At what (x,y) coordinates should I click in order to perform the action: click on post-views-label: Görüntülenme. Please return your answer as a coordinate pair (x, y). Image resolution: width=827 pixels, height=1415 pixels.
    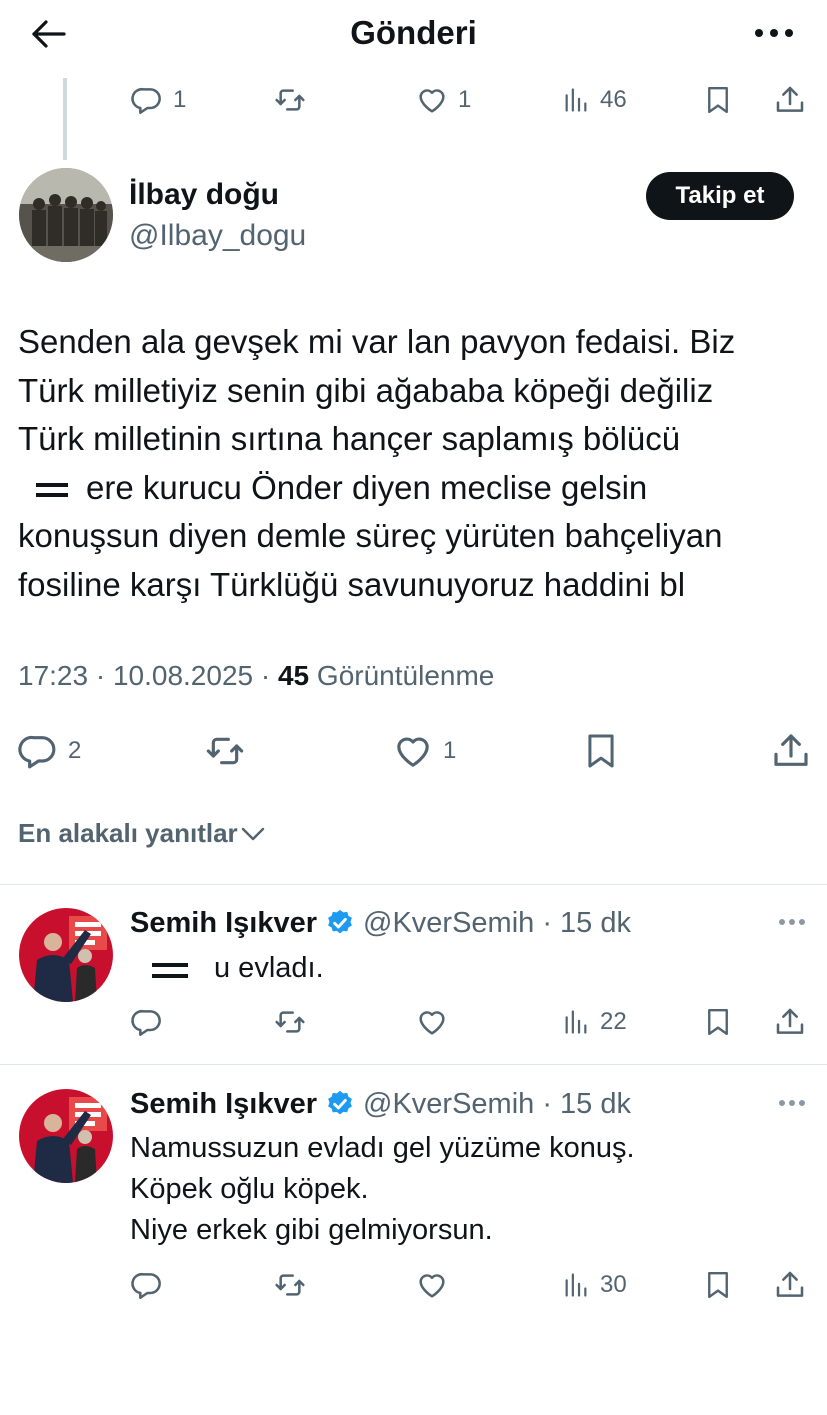
    Looking at the image, I should click on (402, 675).